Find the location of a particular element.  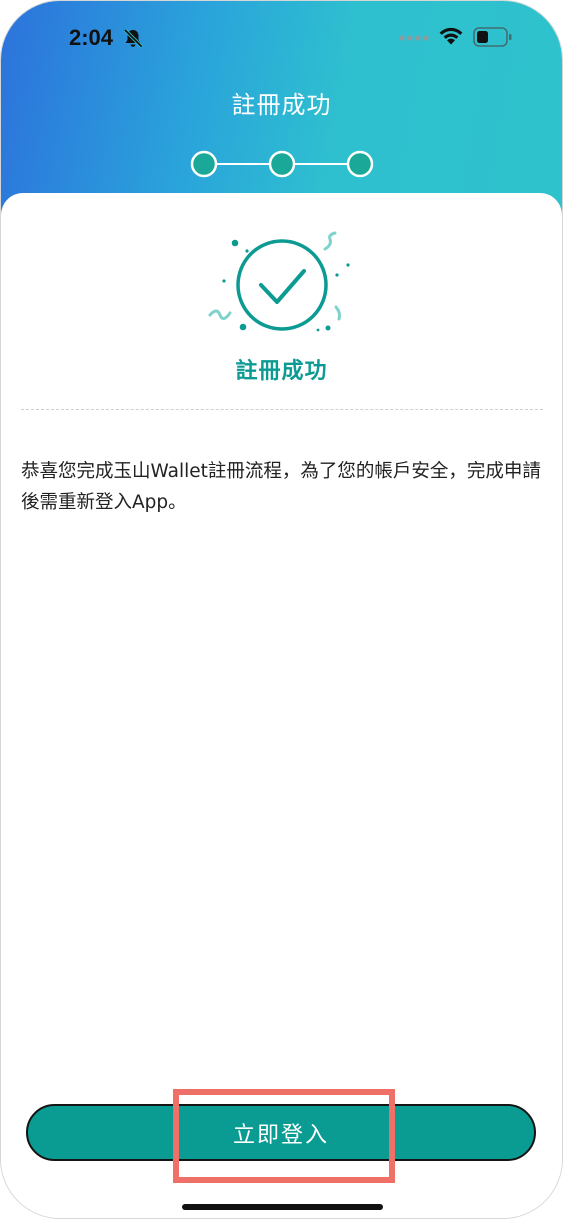

battery-icon is located at coordinates (492, 37).